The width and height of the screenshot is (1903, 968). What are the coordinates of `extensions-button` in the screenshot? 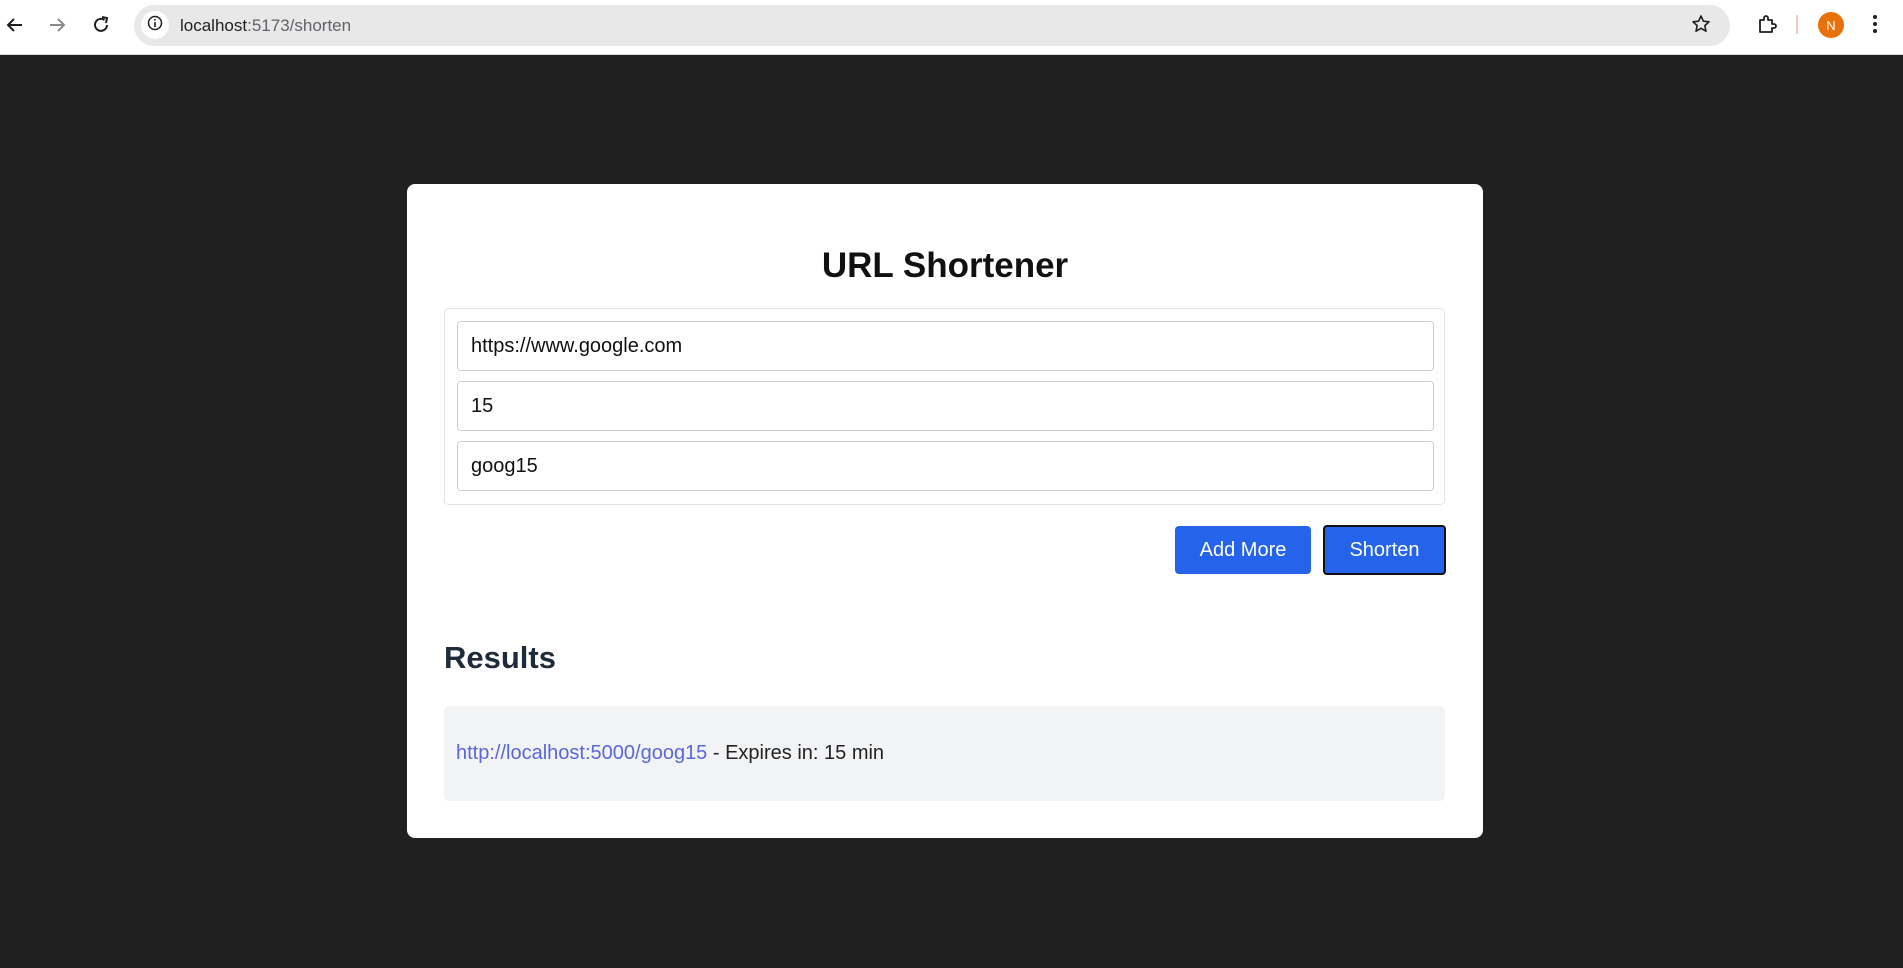 It's located at (1767, 26).